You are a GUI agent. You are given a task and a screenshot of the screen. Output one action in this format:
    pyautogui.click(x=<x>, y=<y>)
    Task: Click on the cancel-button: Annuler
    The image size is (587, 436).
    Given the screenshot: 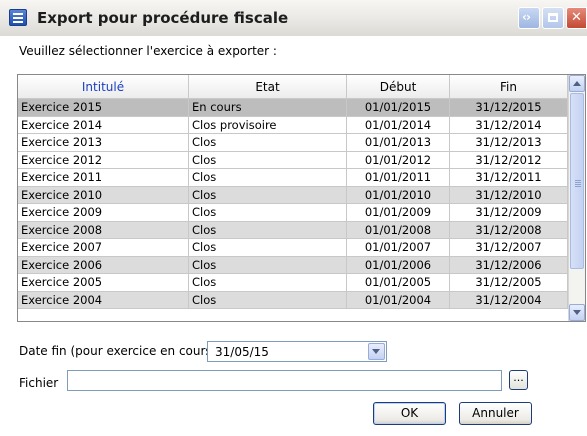 What is the action you would take?
    pyautogui.click(x=495, y=413)
    